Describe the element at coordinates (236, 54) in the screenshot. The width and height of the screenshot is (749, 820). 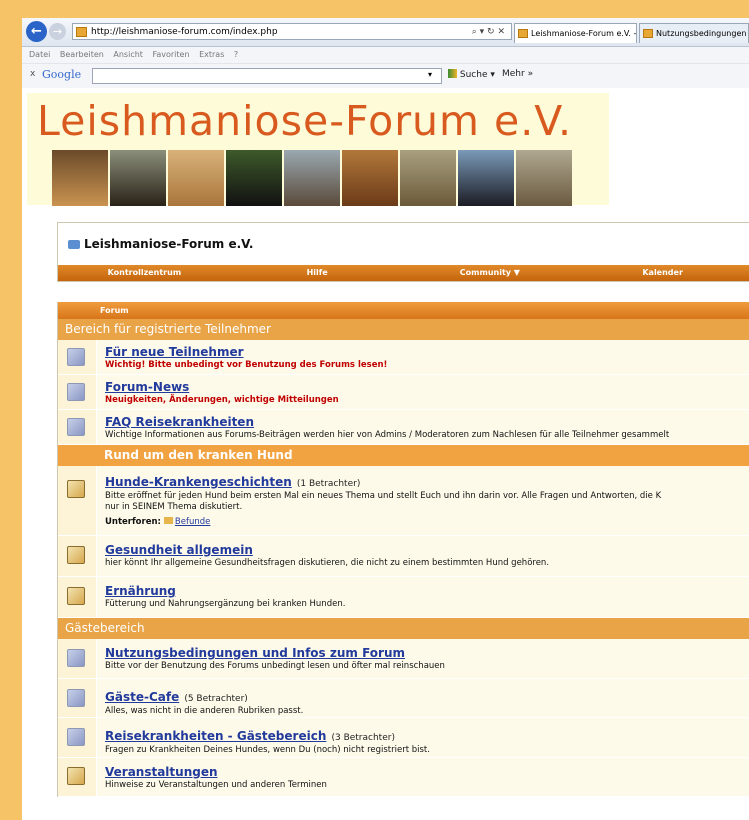
I see `menu-item-help: ?` at that location.